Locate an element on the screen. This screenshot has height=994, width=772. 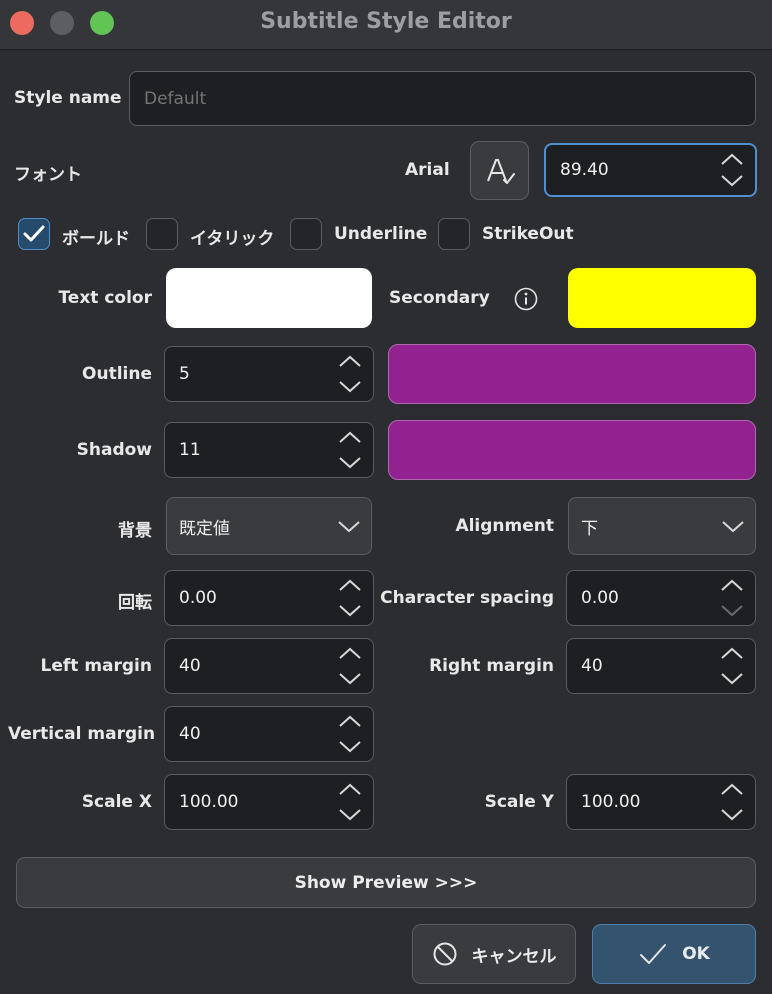
font-label: フォント is located at coordinates (48, 175).